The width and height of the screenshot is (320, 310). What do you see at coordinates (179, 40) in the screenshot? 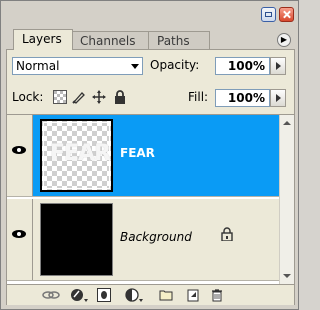
I see `tab-paths: Paths` at bounding box center [179, 40].